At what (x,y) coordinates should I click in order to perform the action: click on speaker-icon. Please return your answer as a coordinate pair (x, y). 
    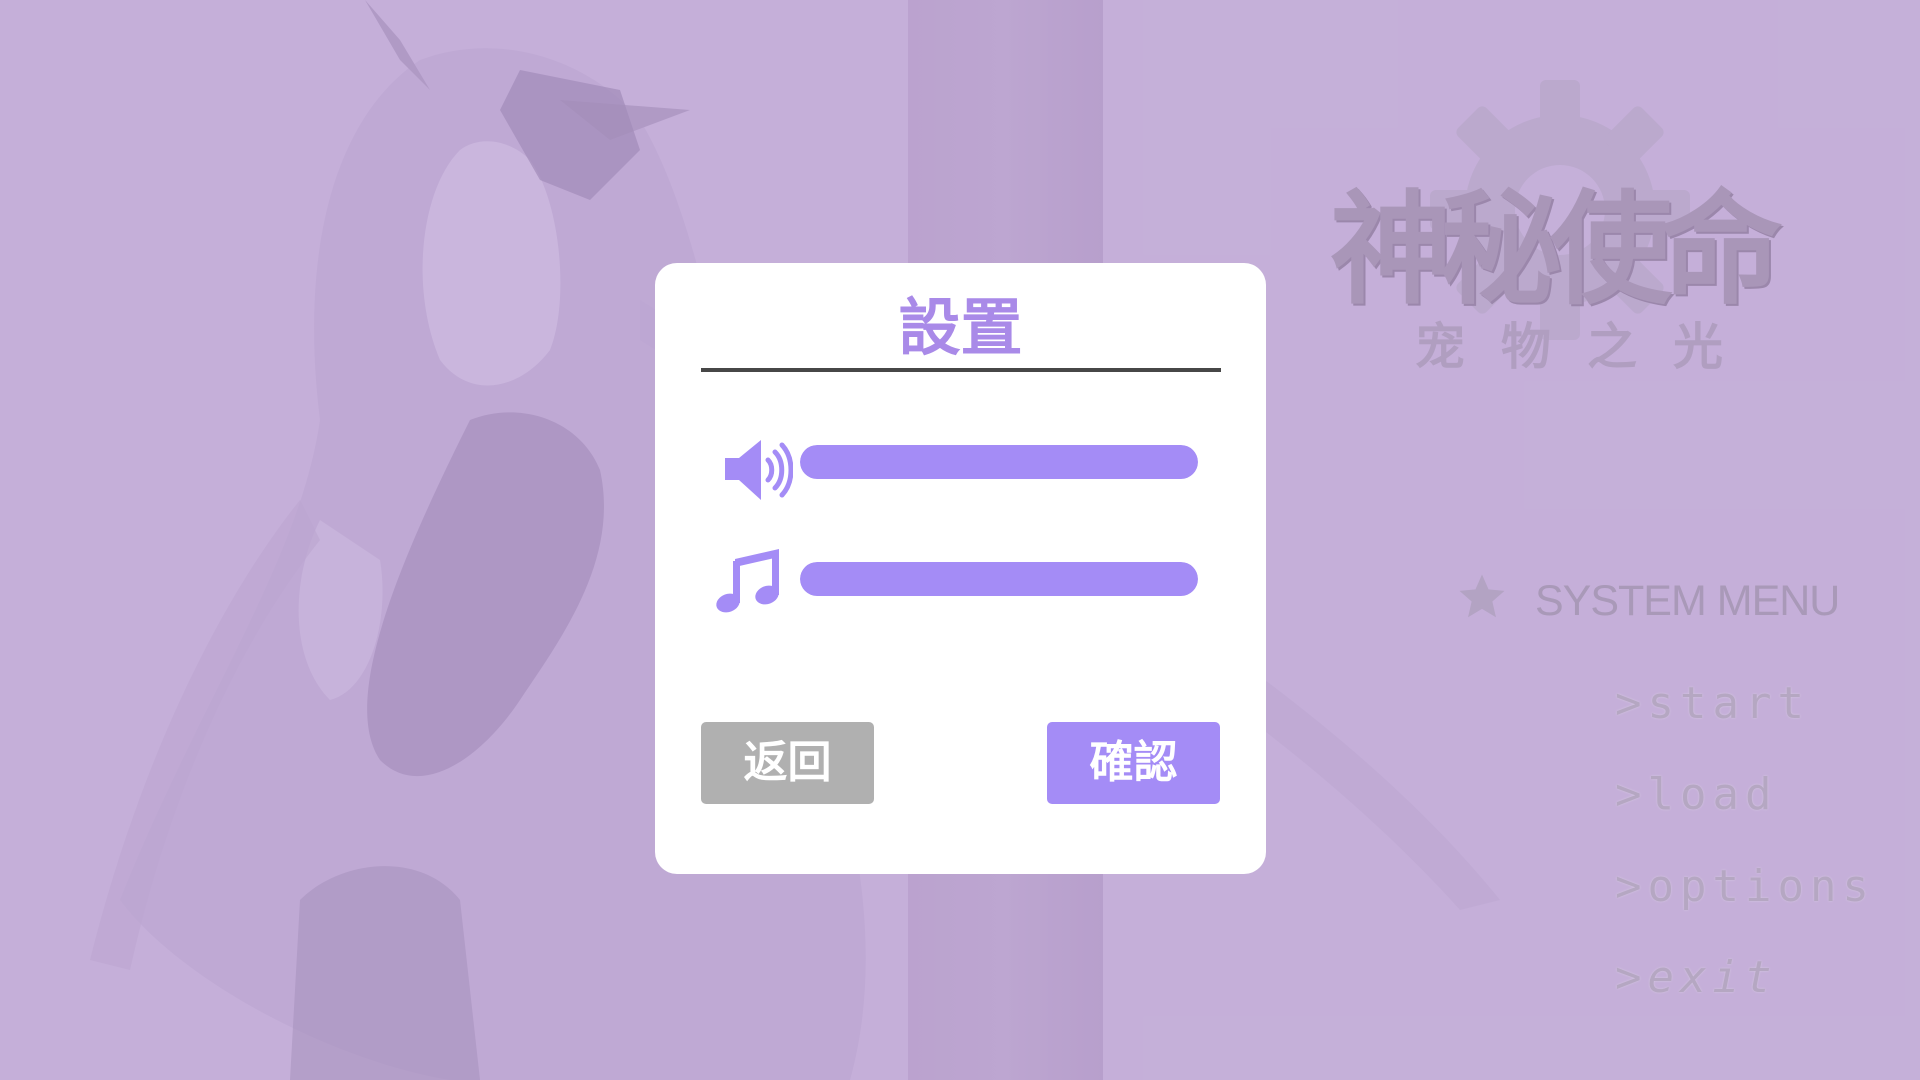
    Looking at the image, I should click on (759, 470).